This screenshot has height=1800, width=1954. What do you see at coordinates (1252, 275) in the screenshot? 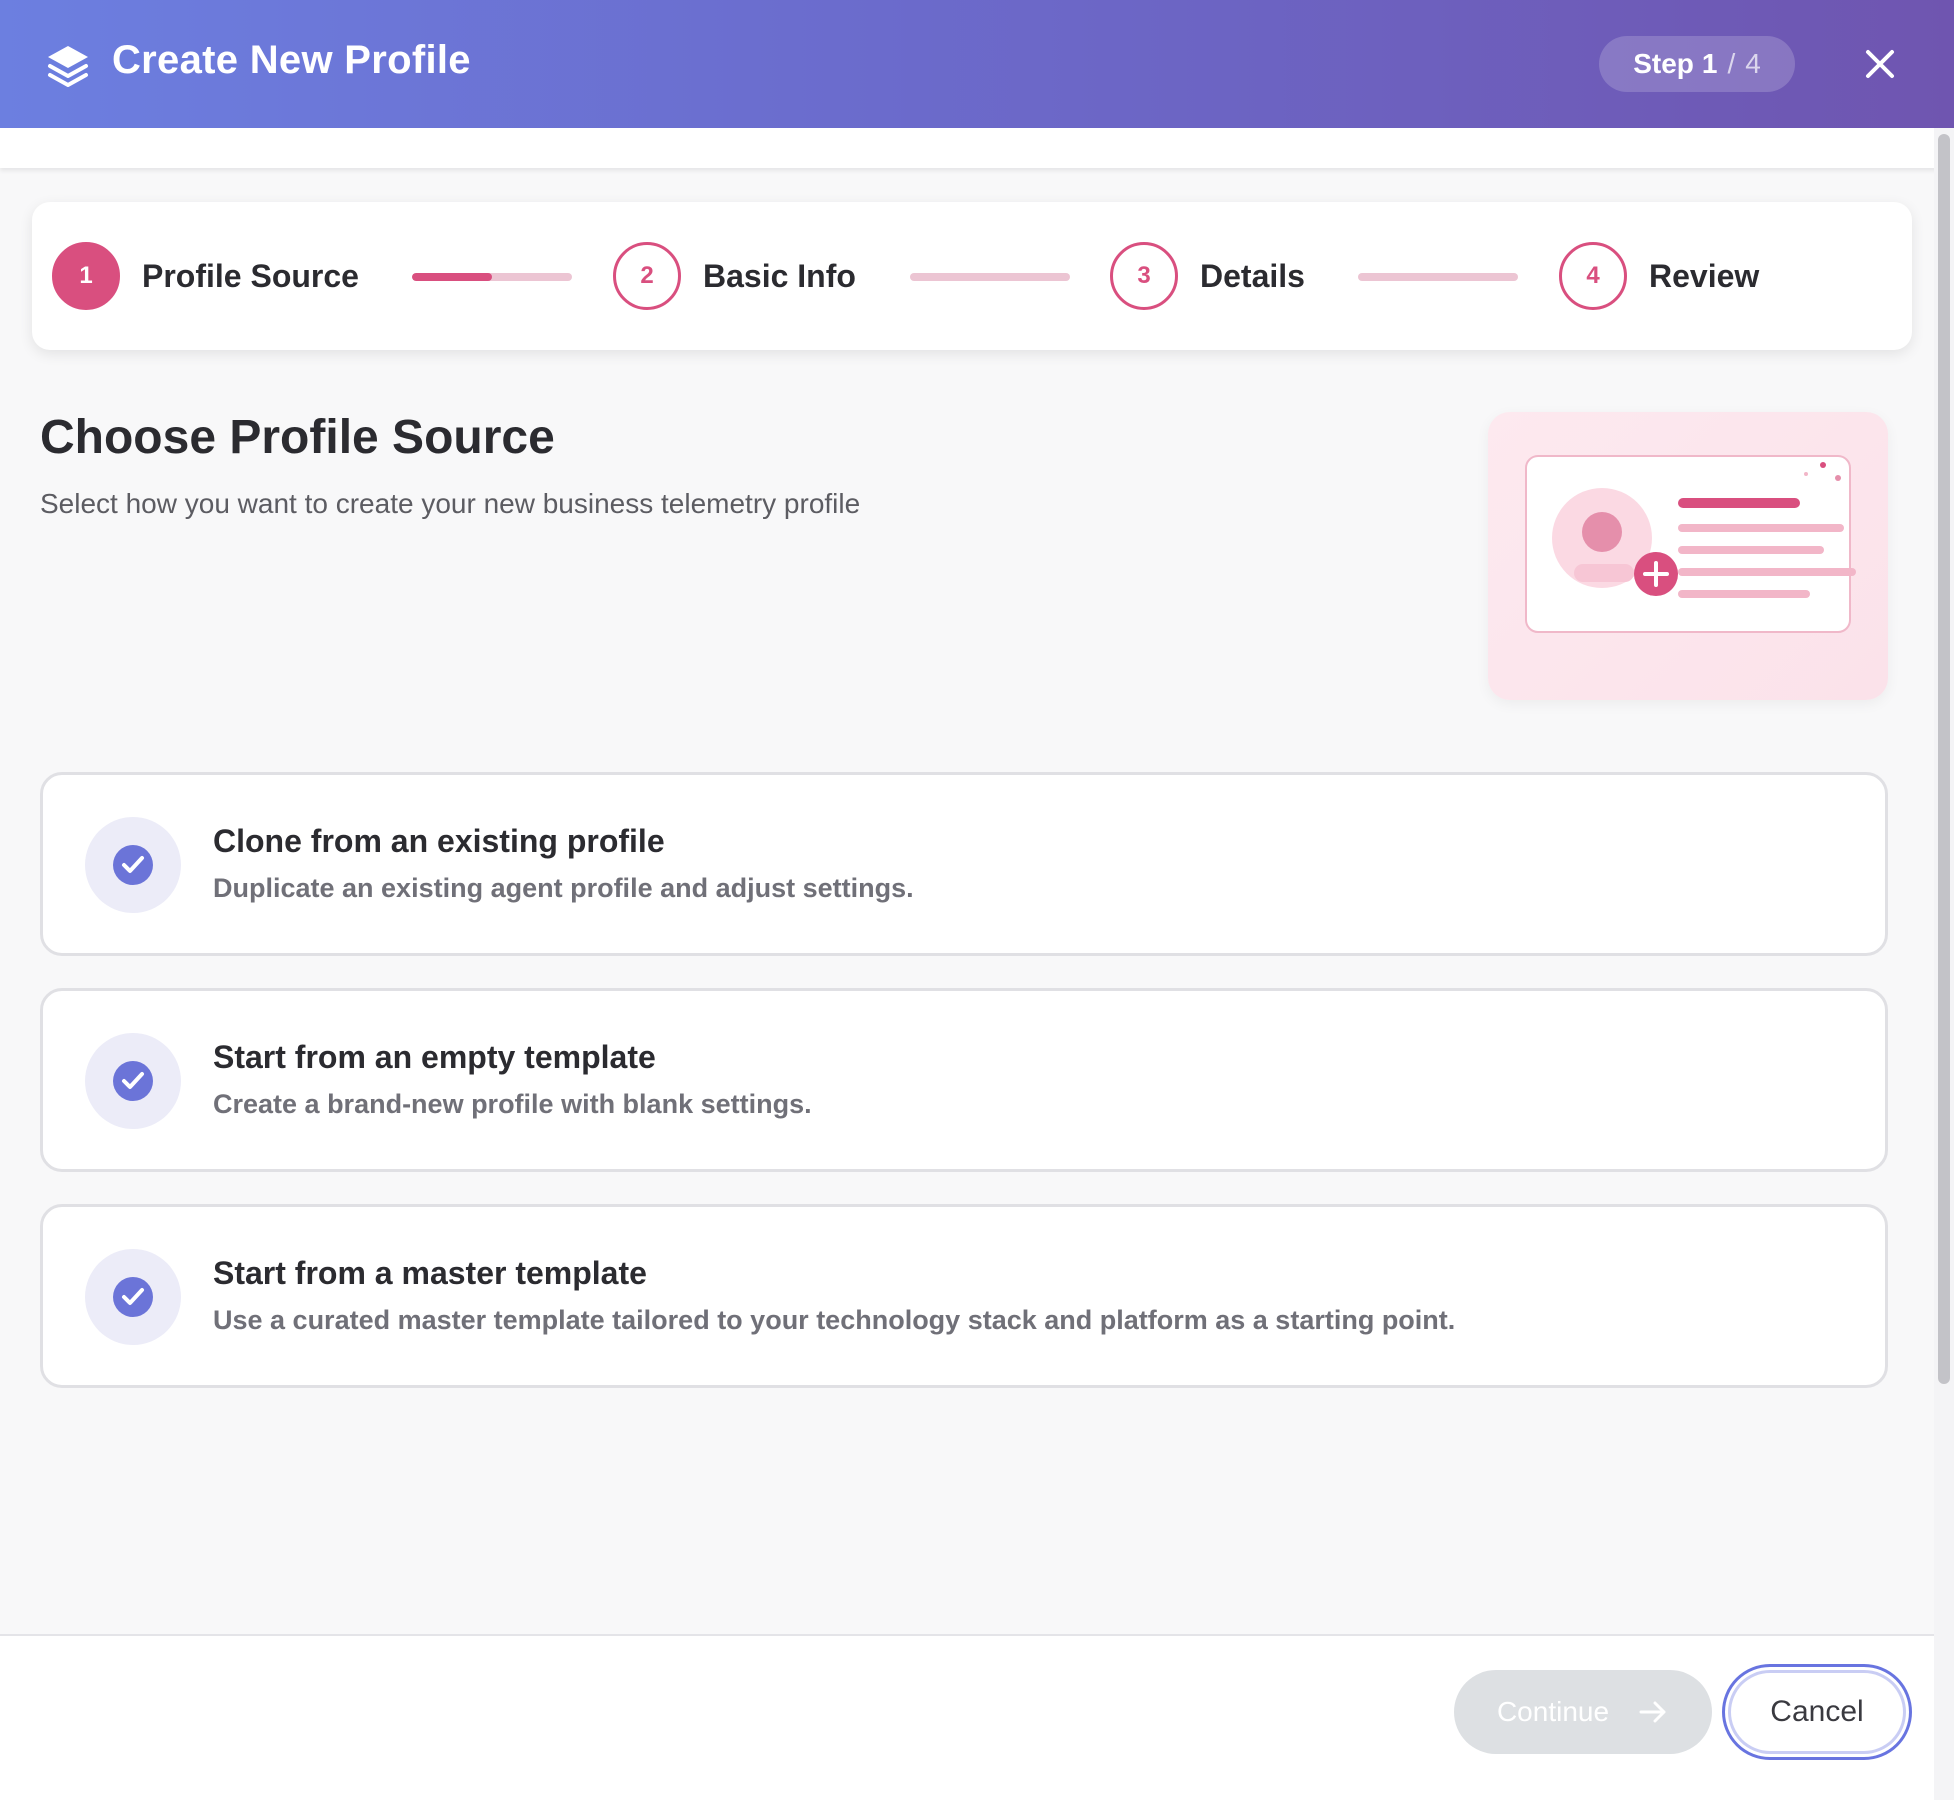
I see `step-label: Details` at bounding box center [1252, 275].